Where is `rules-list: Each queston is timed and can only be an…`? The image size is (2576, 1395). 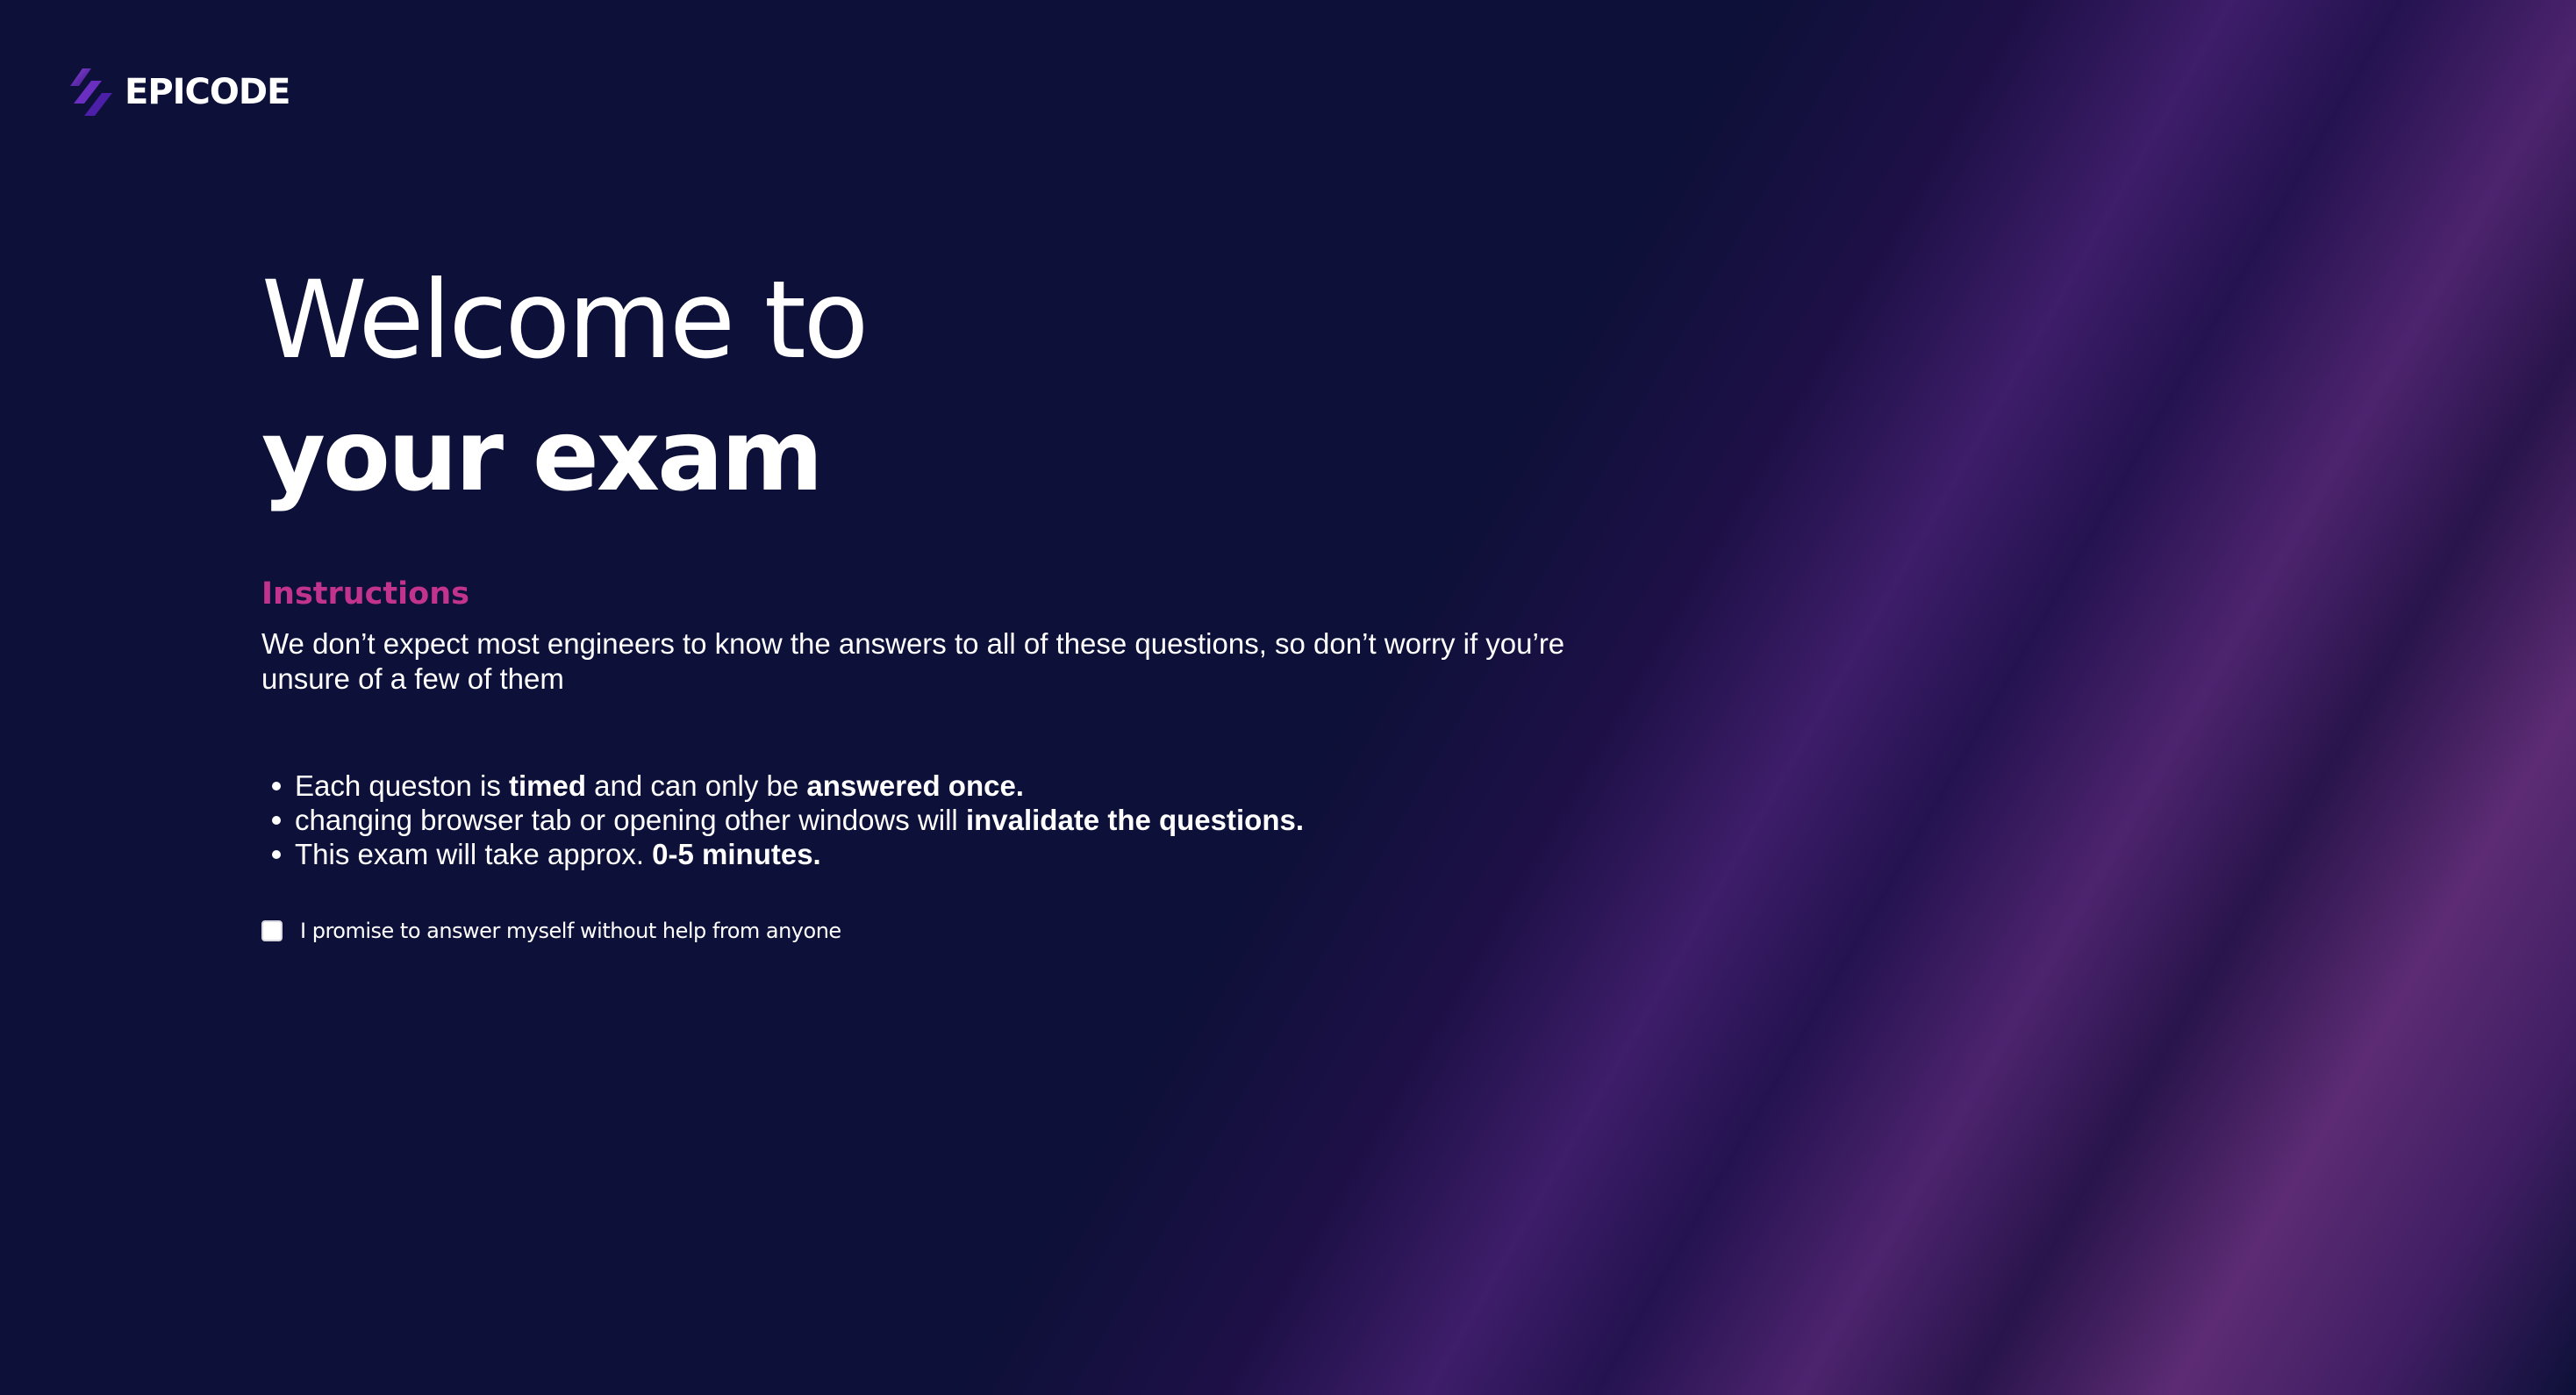 rules-list: Each queston is timed and can only be an… is located at coordinates (945, 820).